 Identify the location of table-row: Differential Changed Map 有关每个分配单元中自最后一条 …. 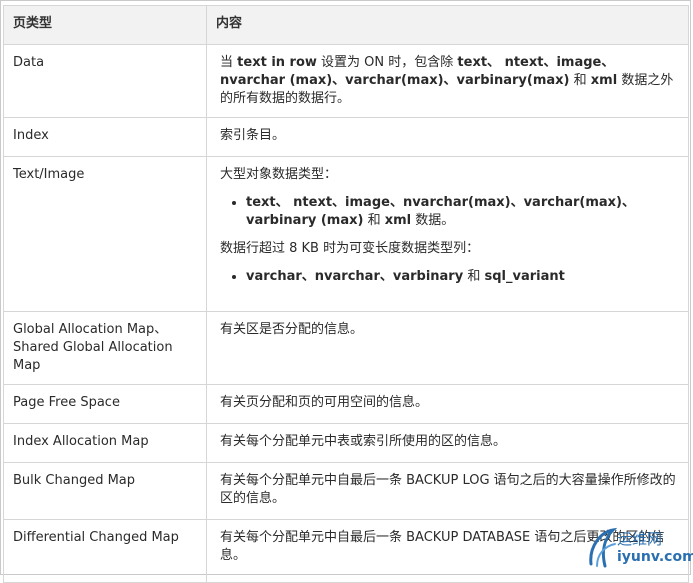
(346, 551).